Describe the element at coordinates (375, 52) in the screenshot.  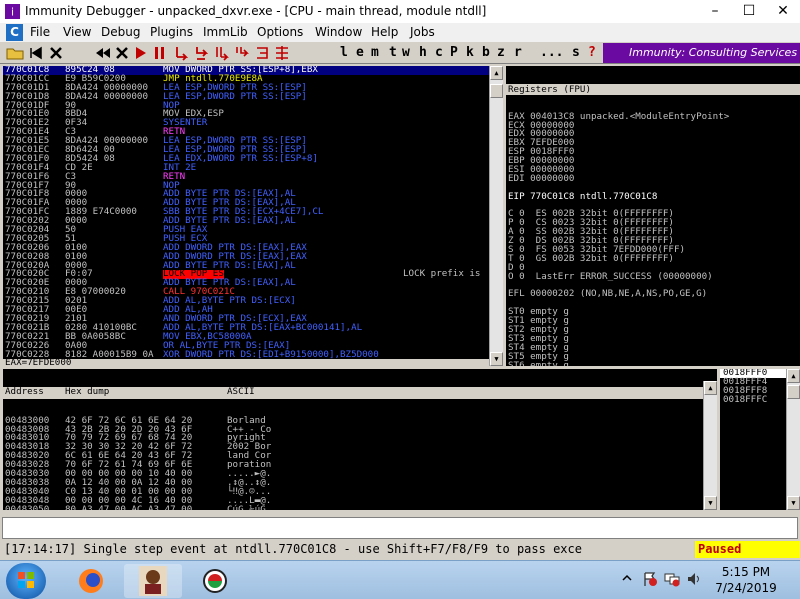
I see `toolbar-memory-map-button: m` at that location.